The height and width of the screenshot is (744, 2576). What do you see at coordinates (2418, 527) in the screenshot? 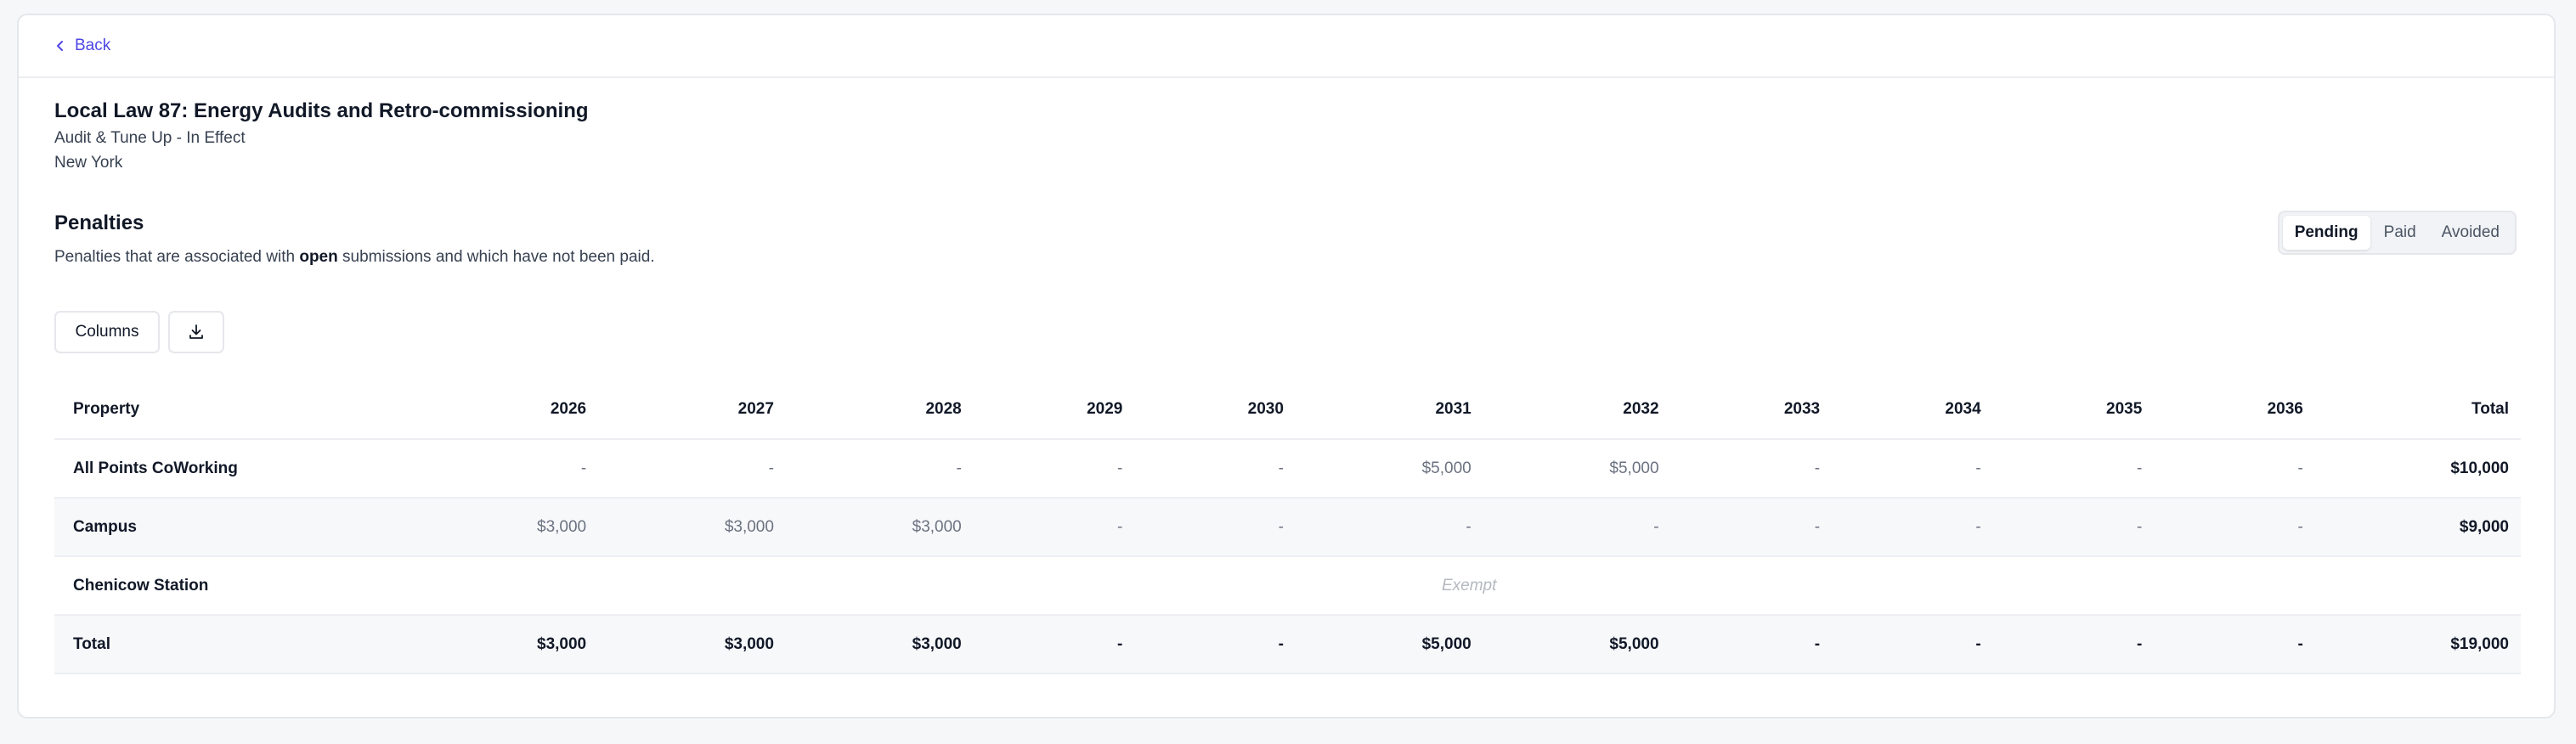
I see `row-total: $9,000` at bounding box center [2418, 527].